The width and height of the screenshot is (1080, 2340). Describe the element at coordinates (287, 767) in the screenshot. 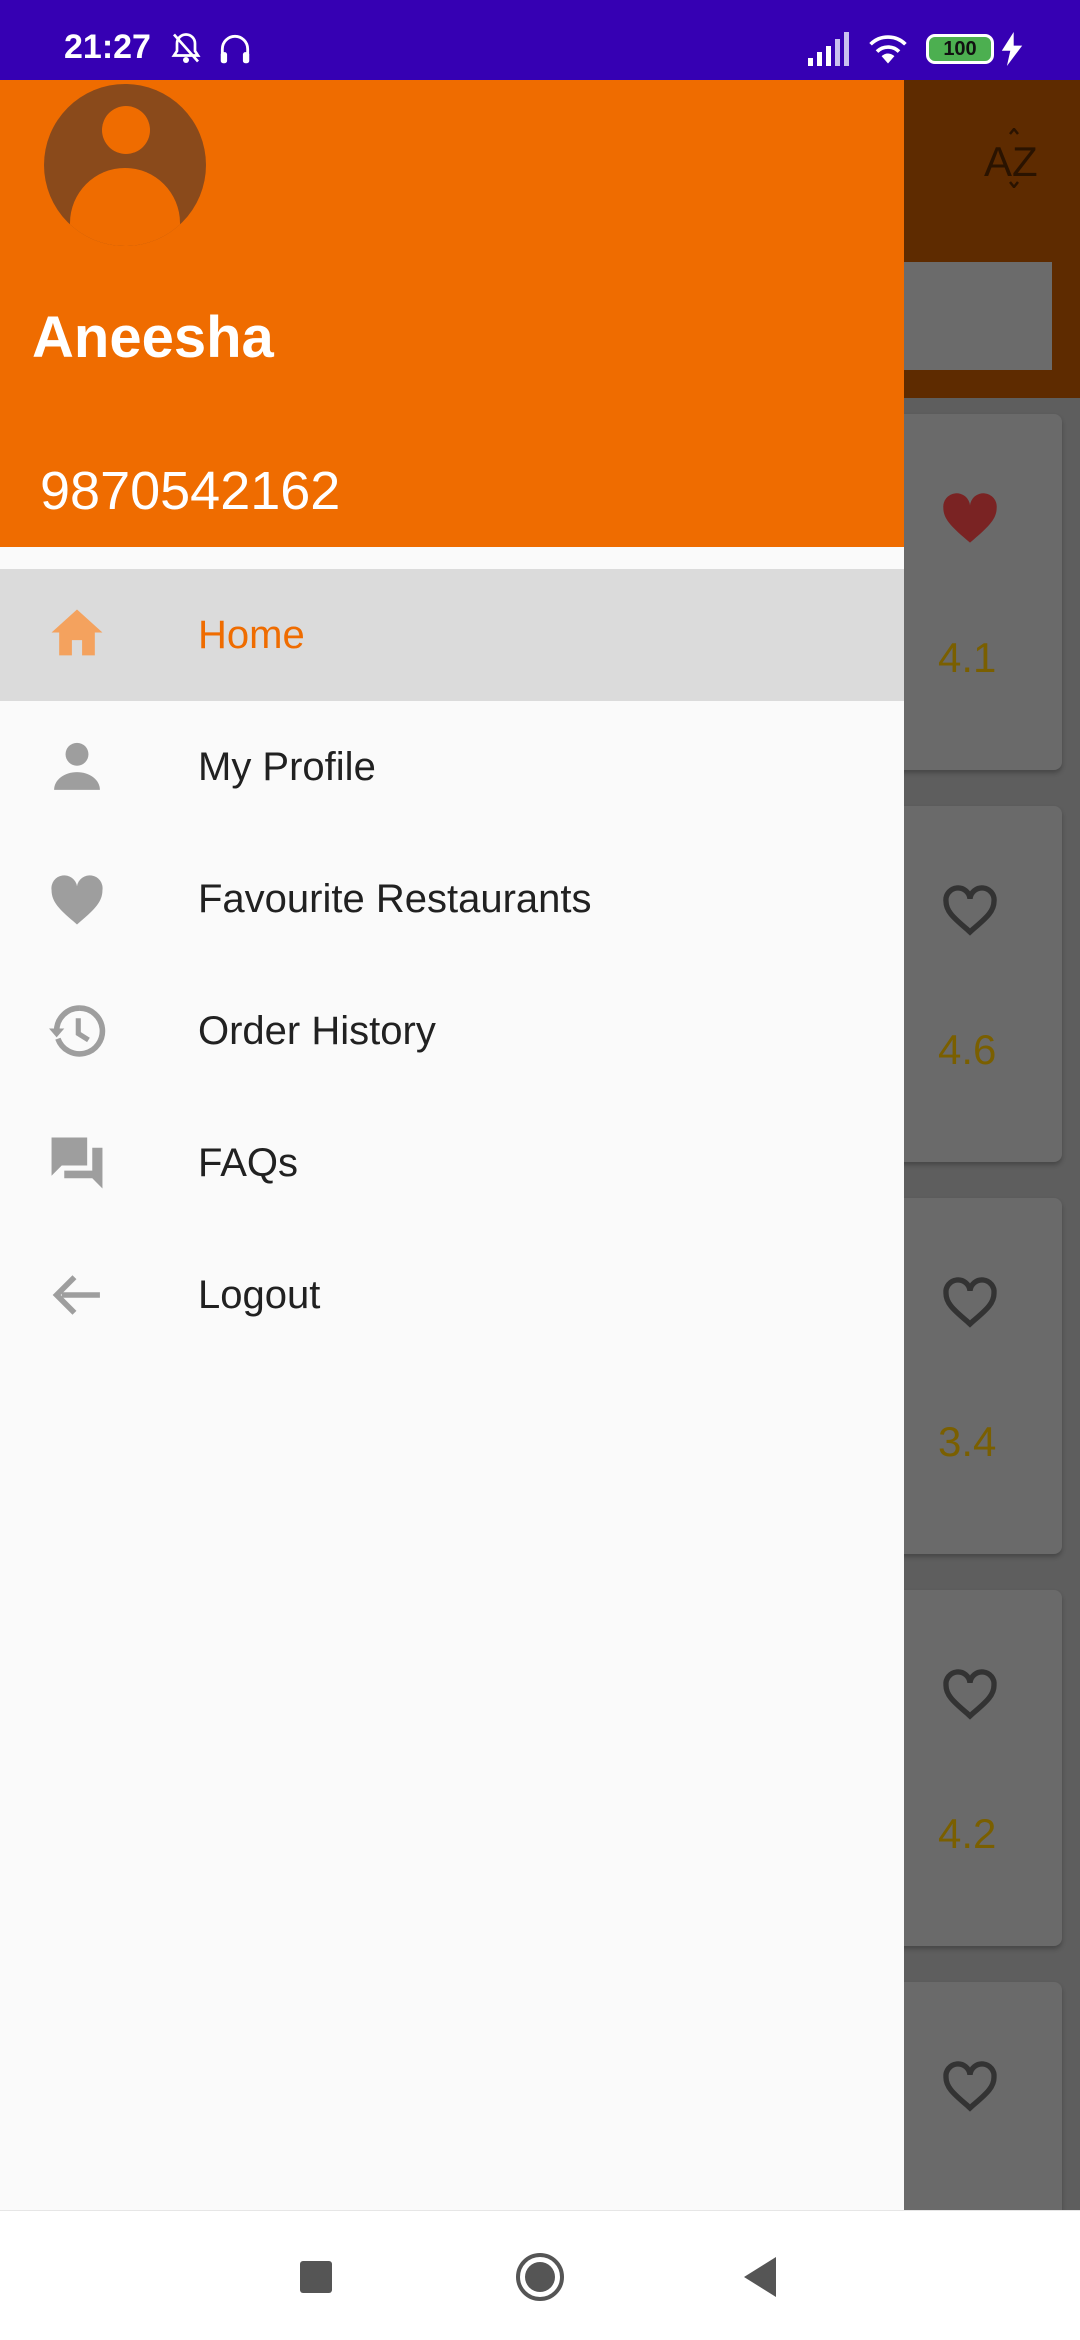

I see `menu-item-label: My Profile` at that location.